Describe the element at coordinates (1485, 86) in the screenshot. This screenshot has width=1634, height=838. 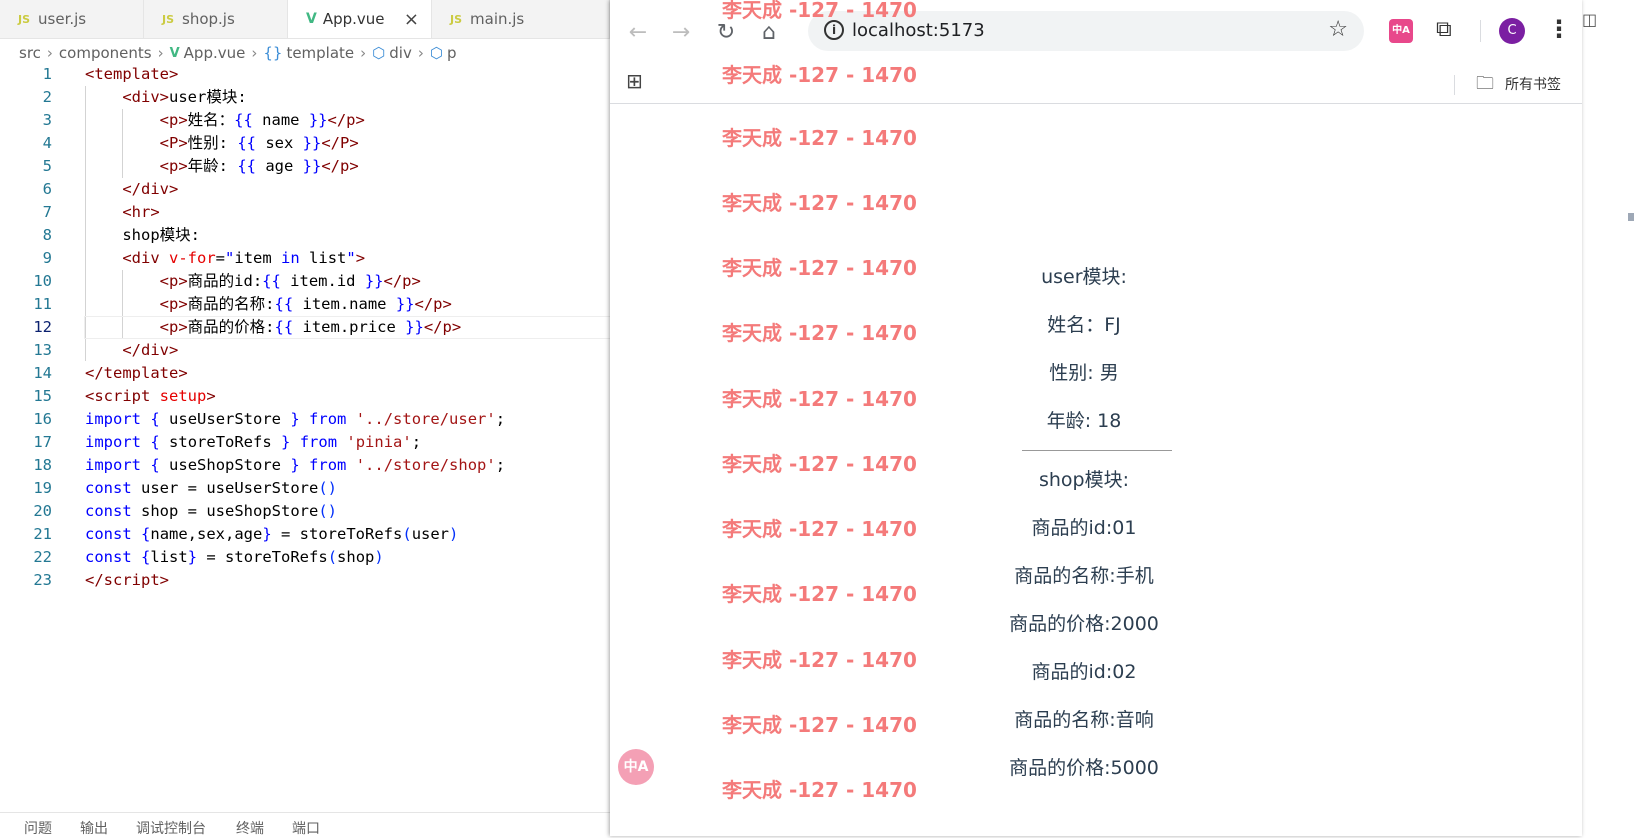
I see `folder-icon: 🗀` at that location.